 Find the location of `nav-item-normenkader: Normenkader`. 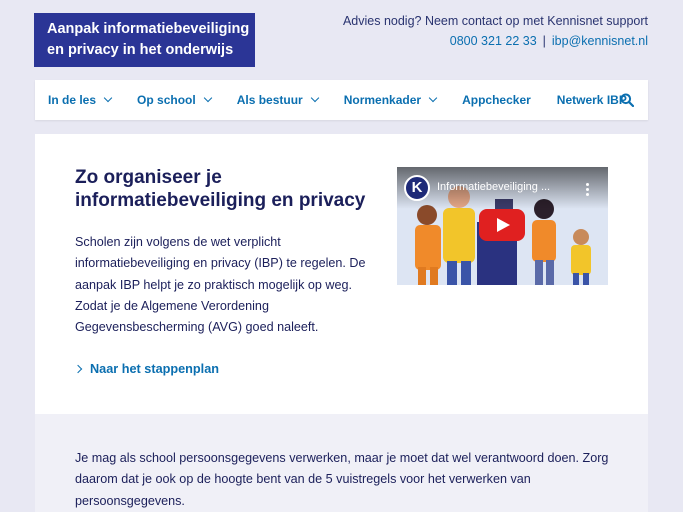

nav-item-normenkader: Normenkader is located at coordinates (390, 100).